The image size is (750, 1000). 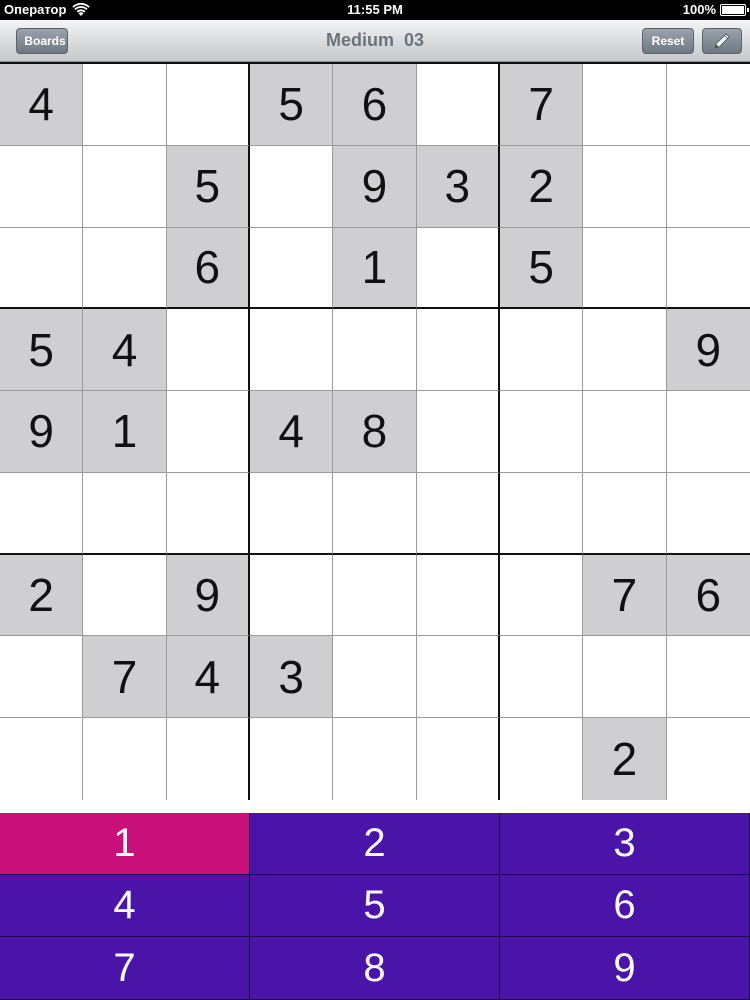 I want to click on status-time: 11:55 PM, so click(x=375, y=9).